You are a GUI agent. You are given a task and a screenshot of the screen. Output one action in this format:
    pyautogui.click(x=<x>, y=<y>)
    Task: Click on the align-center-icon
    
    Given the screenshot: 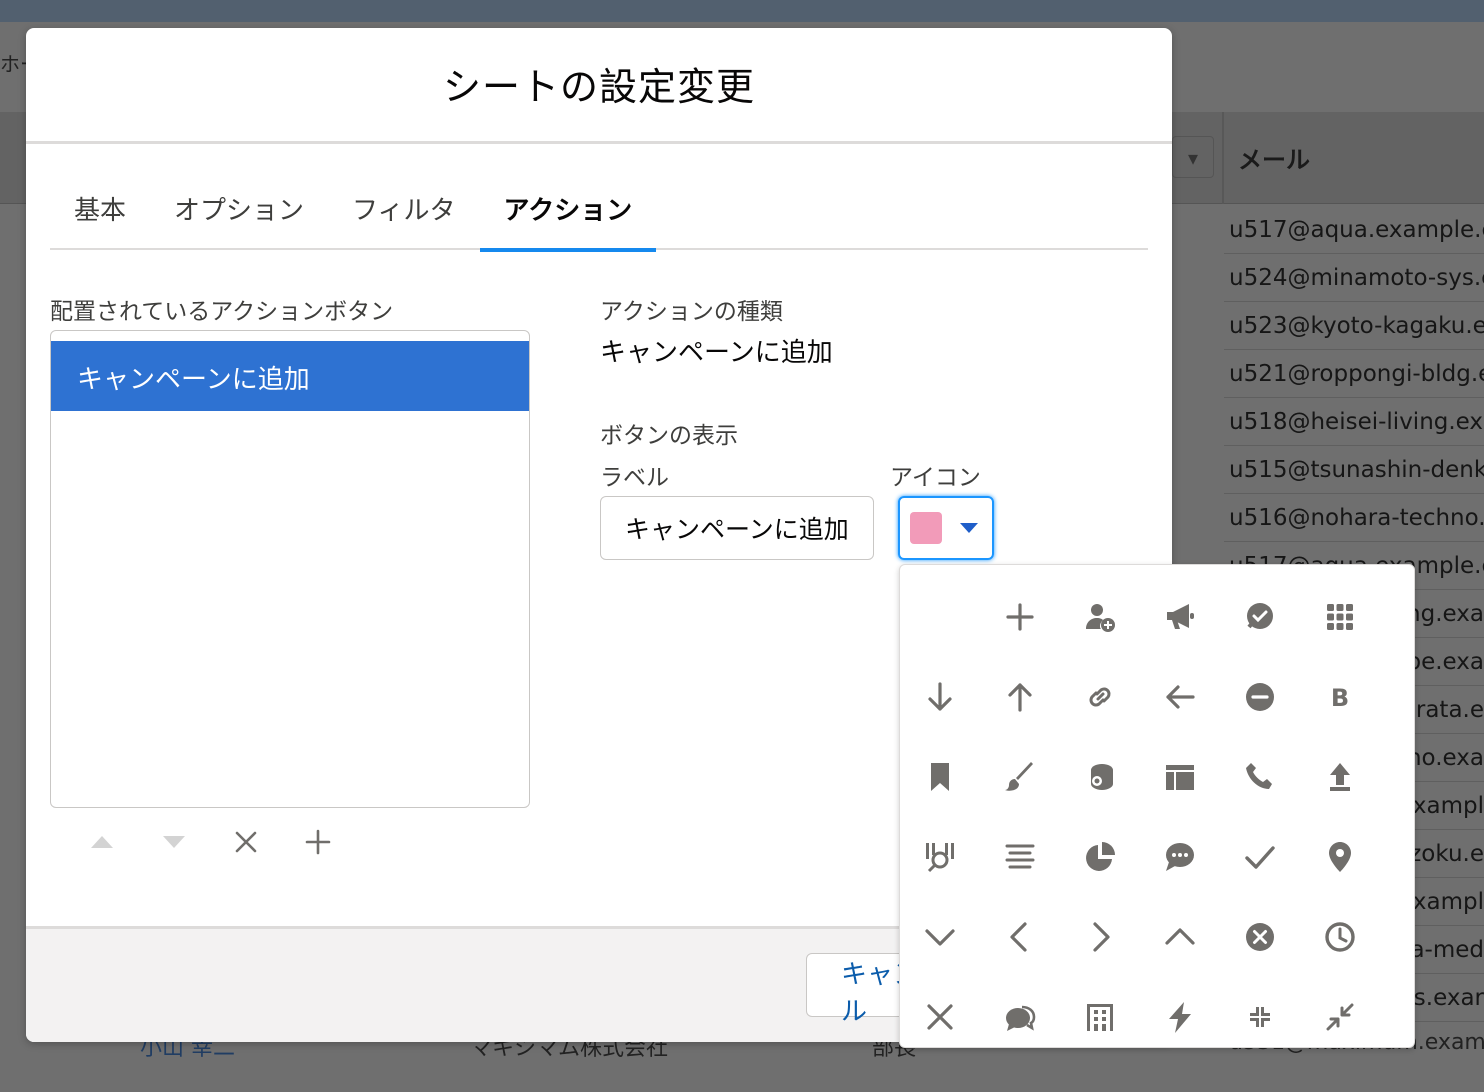 What is the action you would take?
    pyautogui.click(x=1020, y=856)
    